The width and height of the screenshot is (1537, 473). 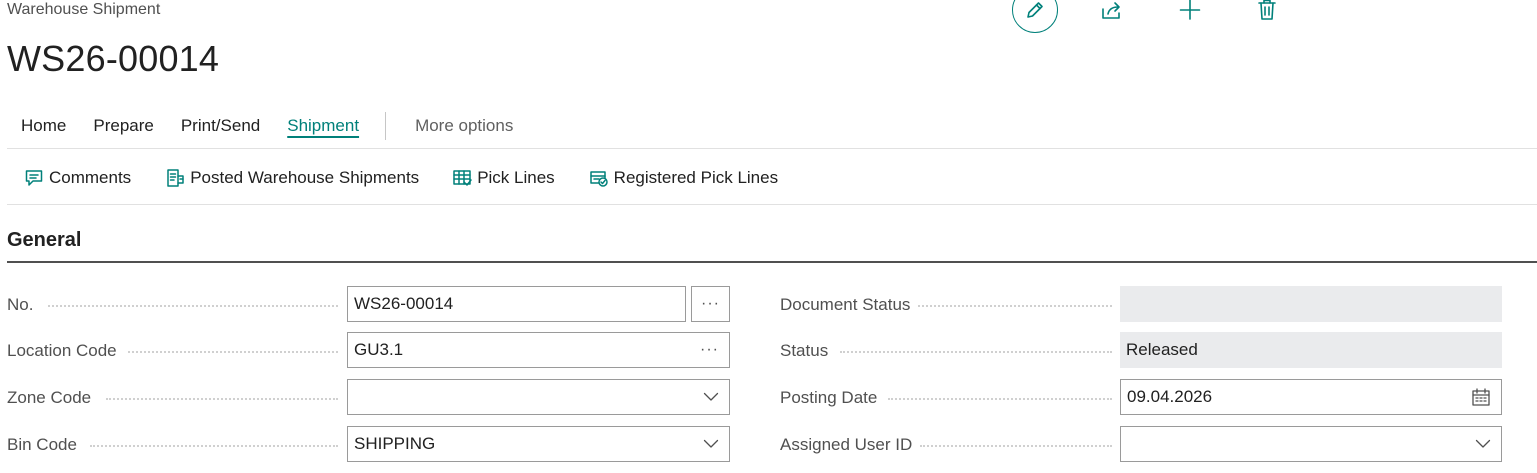 I want to click on page-title: WS26-00014, so click(x=113, y=58).